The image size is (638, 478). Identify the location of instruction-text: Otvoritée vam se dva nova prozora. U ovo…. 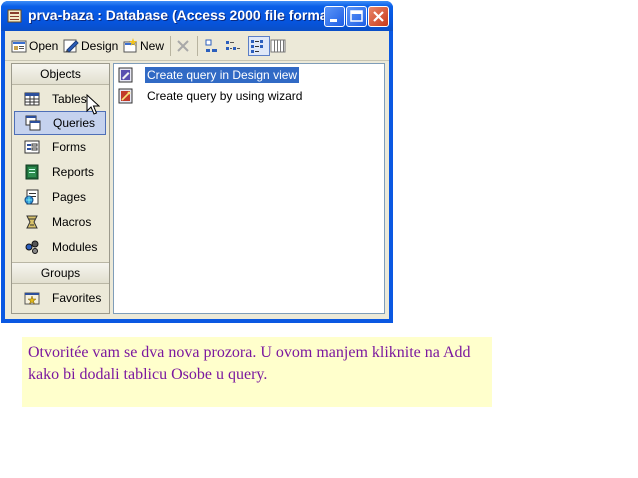
(249, 363).